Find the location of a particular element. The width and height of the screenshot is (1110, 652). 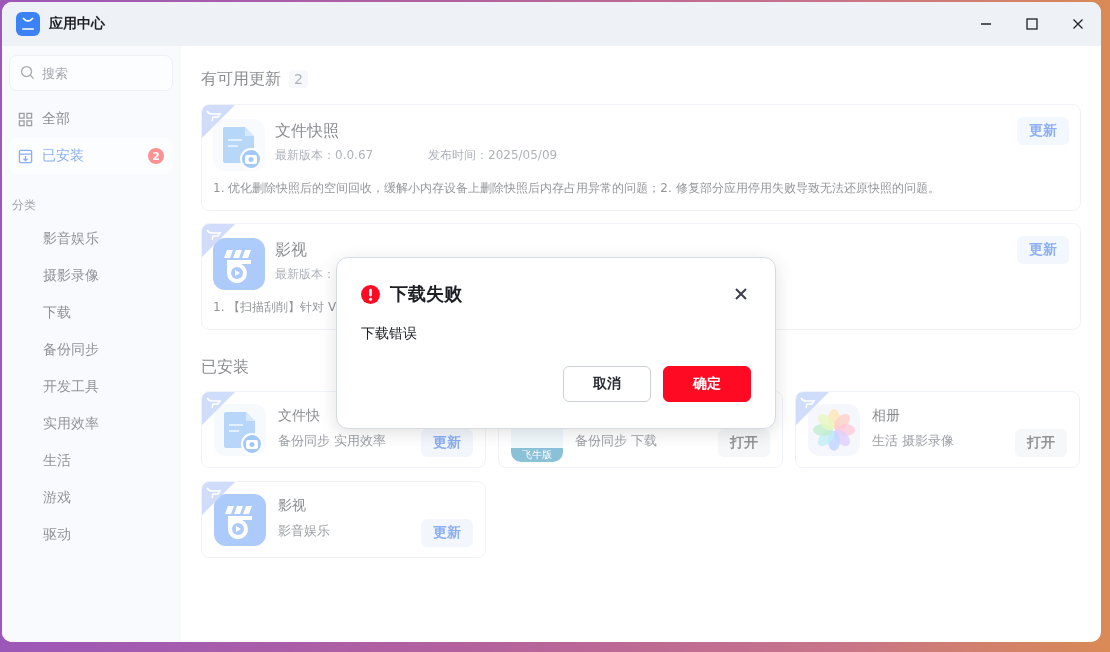

cancel-button: 取消 is located at coordinates (607, 384).